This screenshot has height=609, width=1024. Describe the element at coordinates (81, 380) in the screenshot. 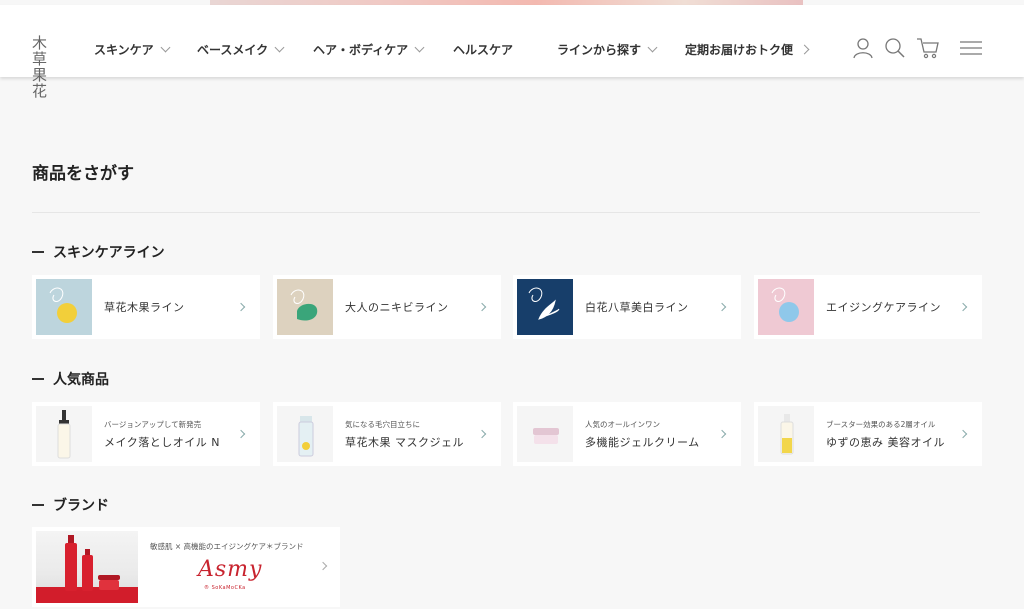

I see `section-popular-title: 人気商品` at that location.